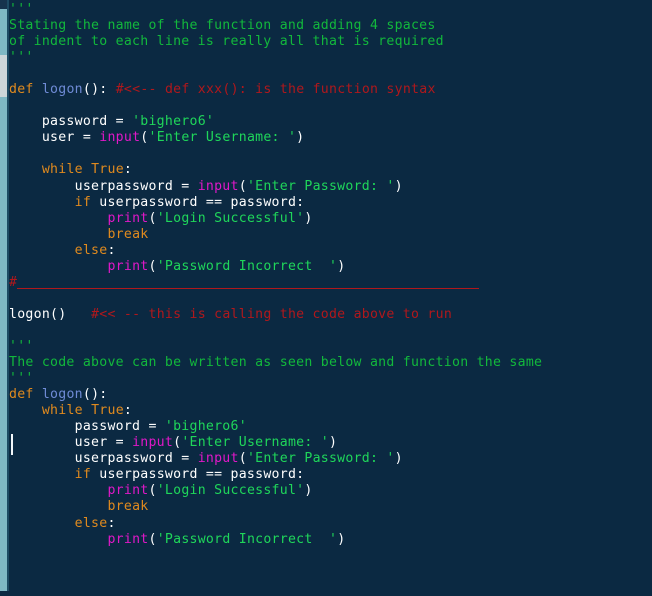 The height and width of the screenshot is (596, 652). Describe the element at coordinates (13, 282) in the screenshot. I see `code-token-com: #` at that location.